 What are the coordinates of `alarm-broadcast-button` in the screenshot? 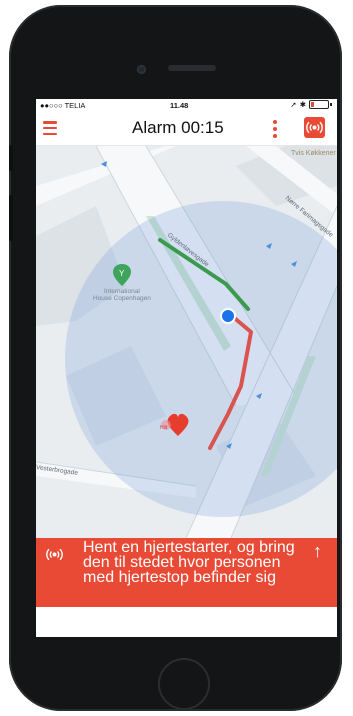 It's located at (314, 127).